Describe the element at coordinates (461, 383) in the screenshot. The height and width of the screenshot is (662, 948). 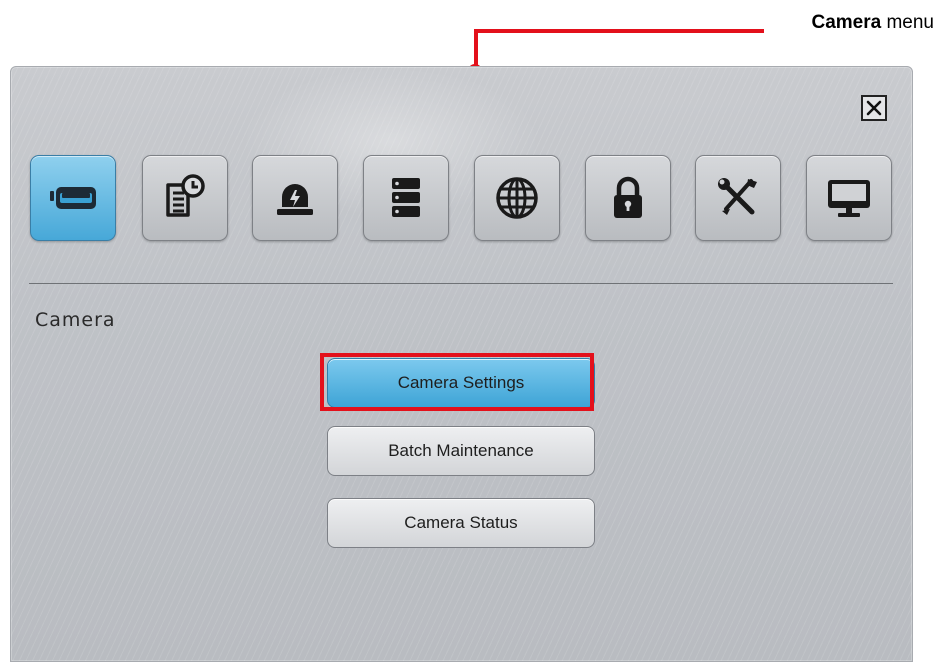
I see `camera-settings-button: Camera Settings` at that location.